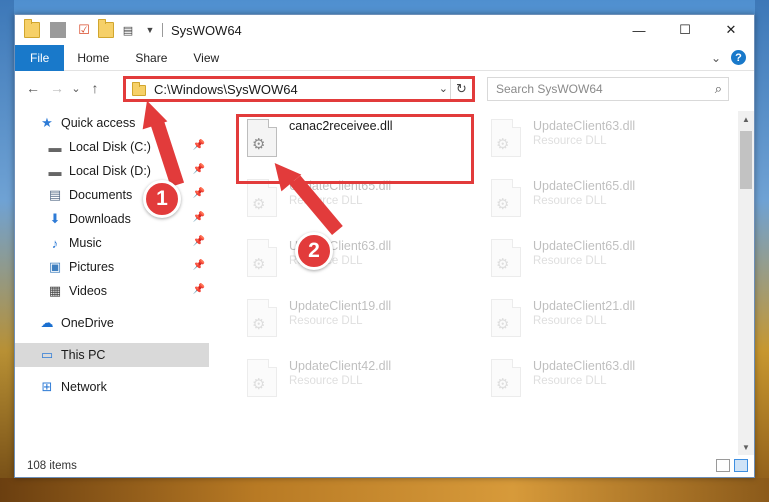 This screenshot has width=769, height=502. Describe the element at coordinates (110, 171) in the screenshot. I see `sidebar-item-label: Local Disk (D:)` at that location.